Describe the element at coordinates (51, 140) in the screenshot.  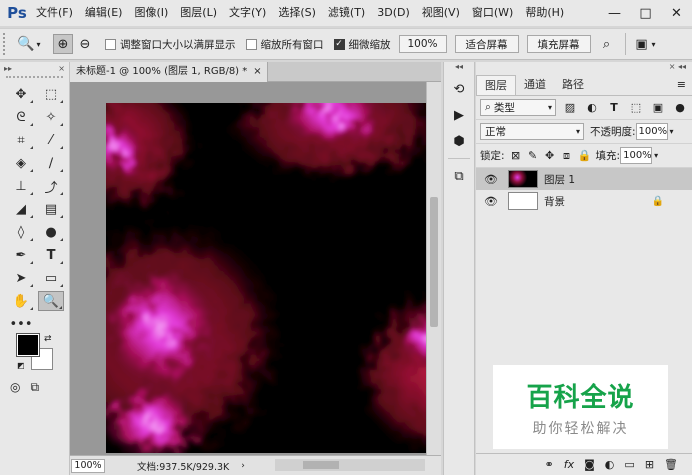
I see `eyedropper-tool: ⁄` at that location.